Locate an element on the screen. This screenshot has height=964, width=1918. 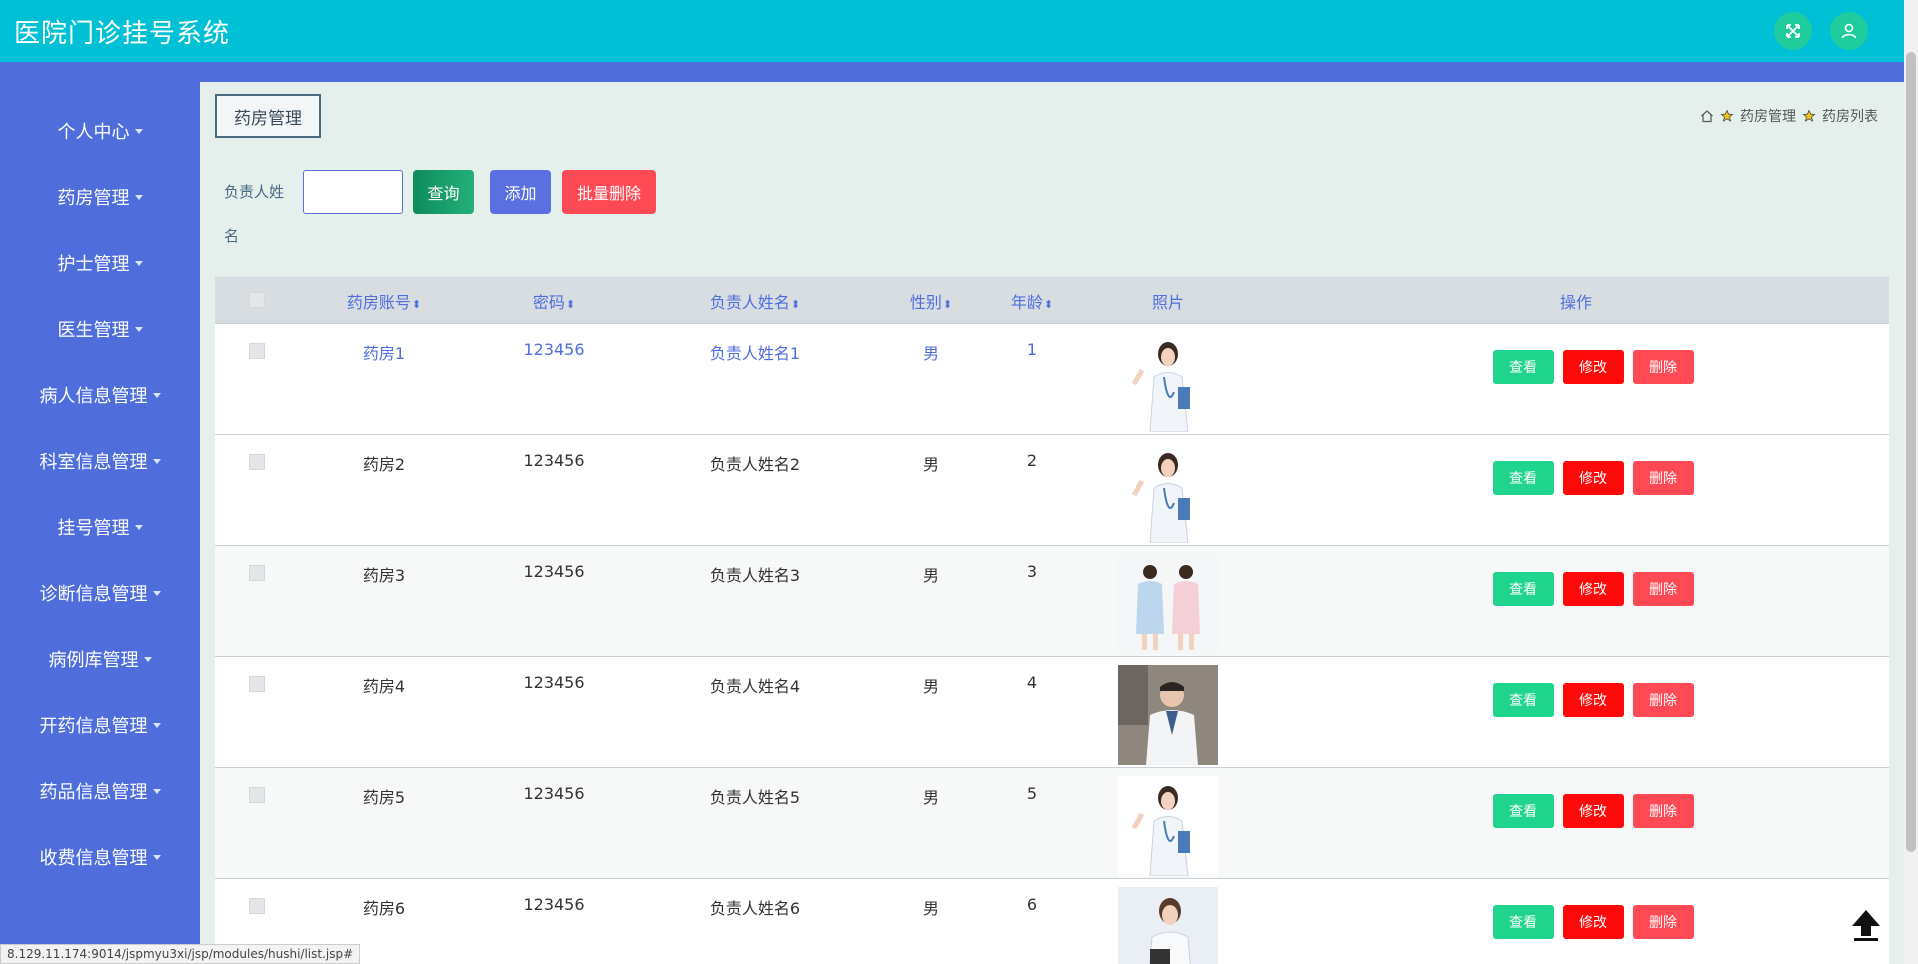
sidebar-item-prescription: 开药信息管理 is located at coordinates (100, 725).